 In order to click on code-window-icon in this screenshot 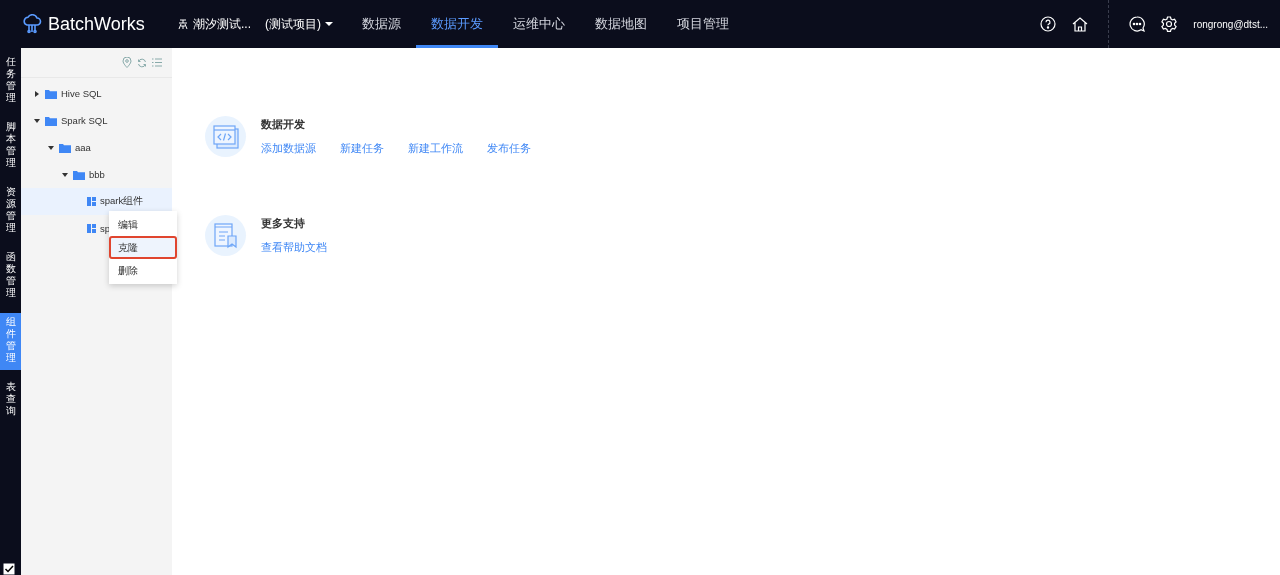, I will do `click(225, 136)`.